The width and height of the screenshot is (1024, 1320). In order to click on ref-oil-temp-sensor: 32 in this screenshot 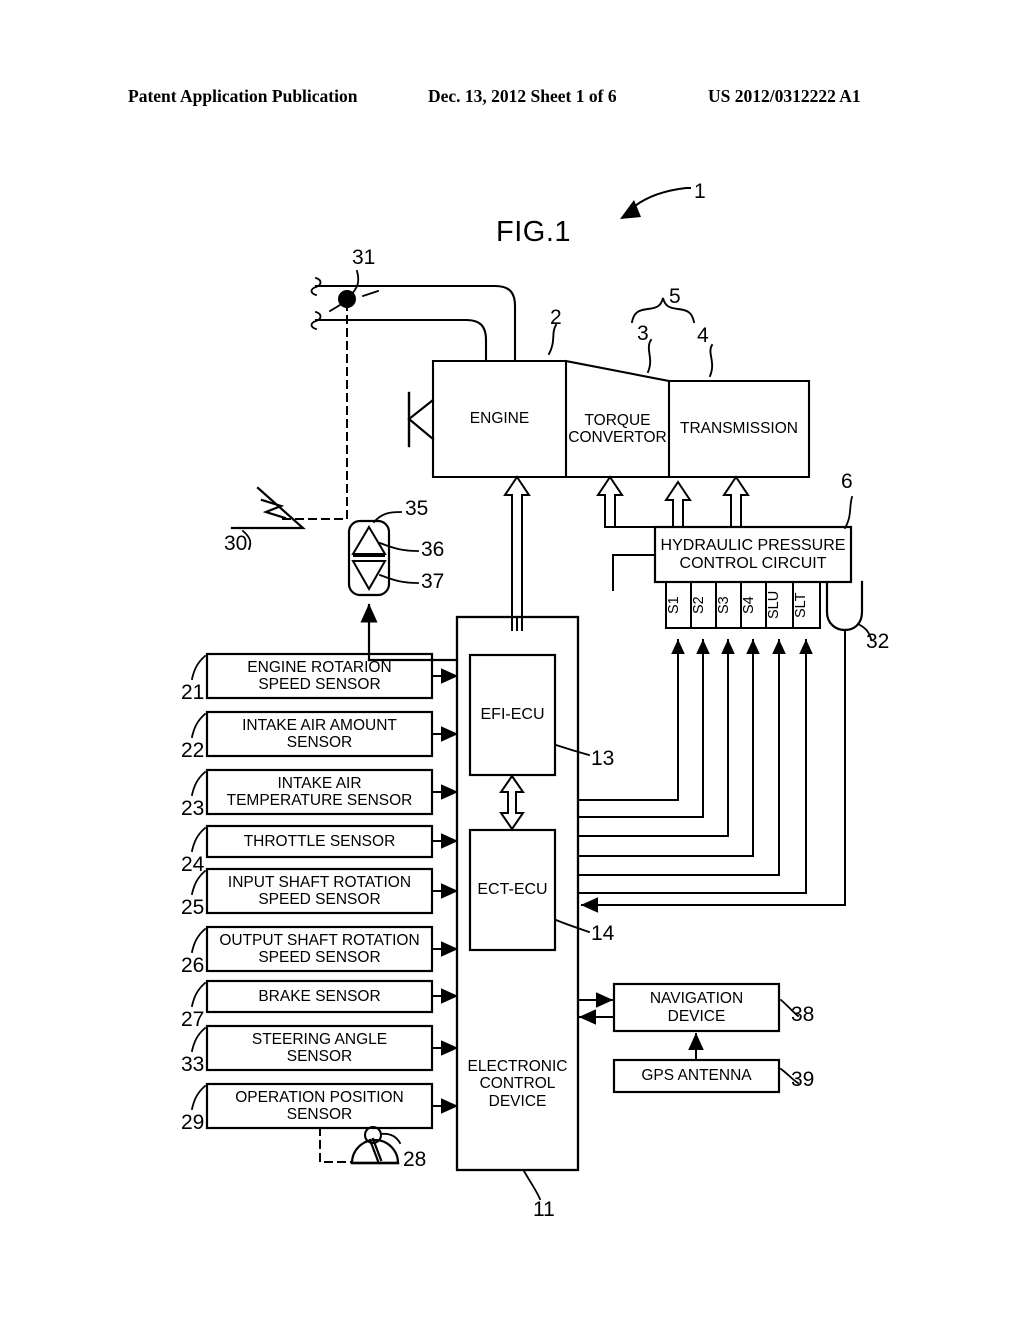, I will do `click(878, 641)`.